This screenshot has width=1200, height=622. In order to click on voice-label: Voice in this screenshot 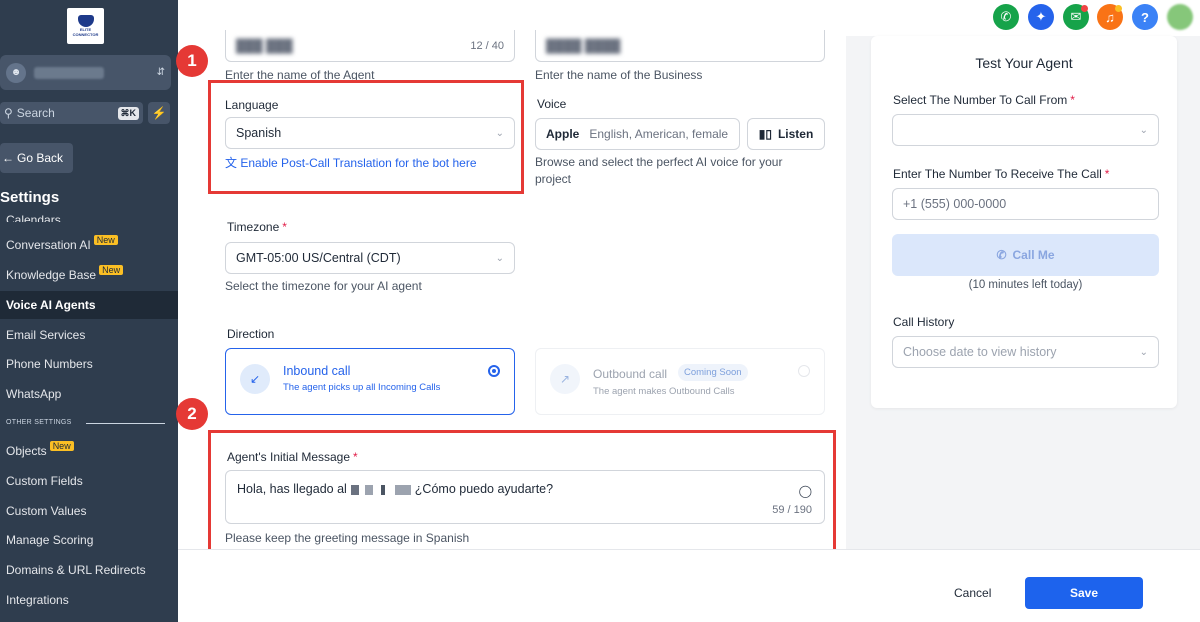, I will do `click(552, 104)`.